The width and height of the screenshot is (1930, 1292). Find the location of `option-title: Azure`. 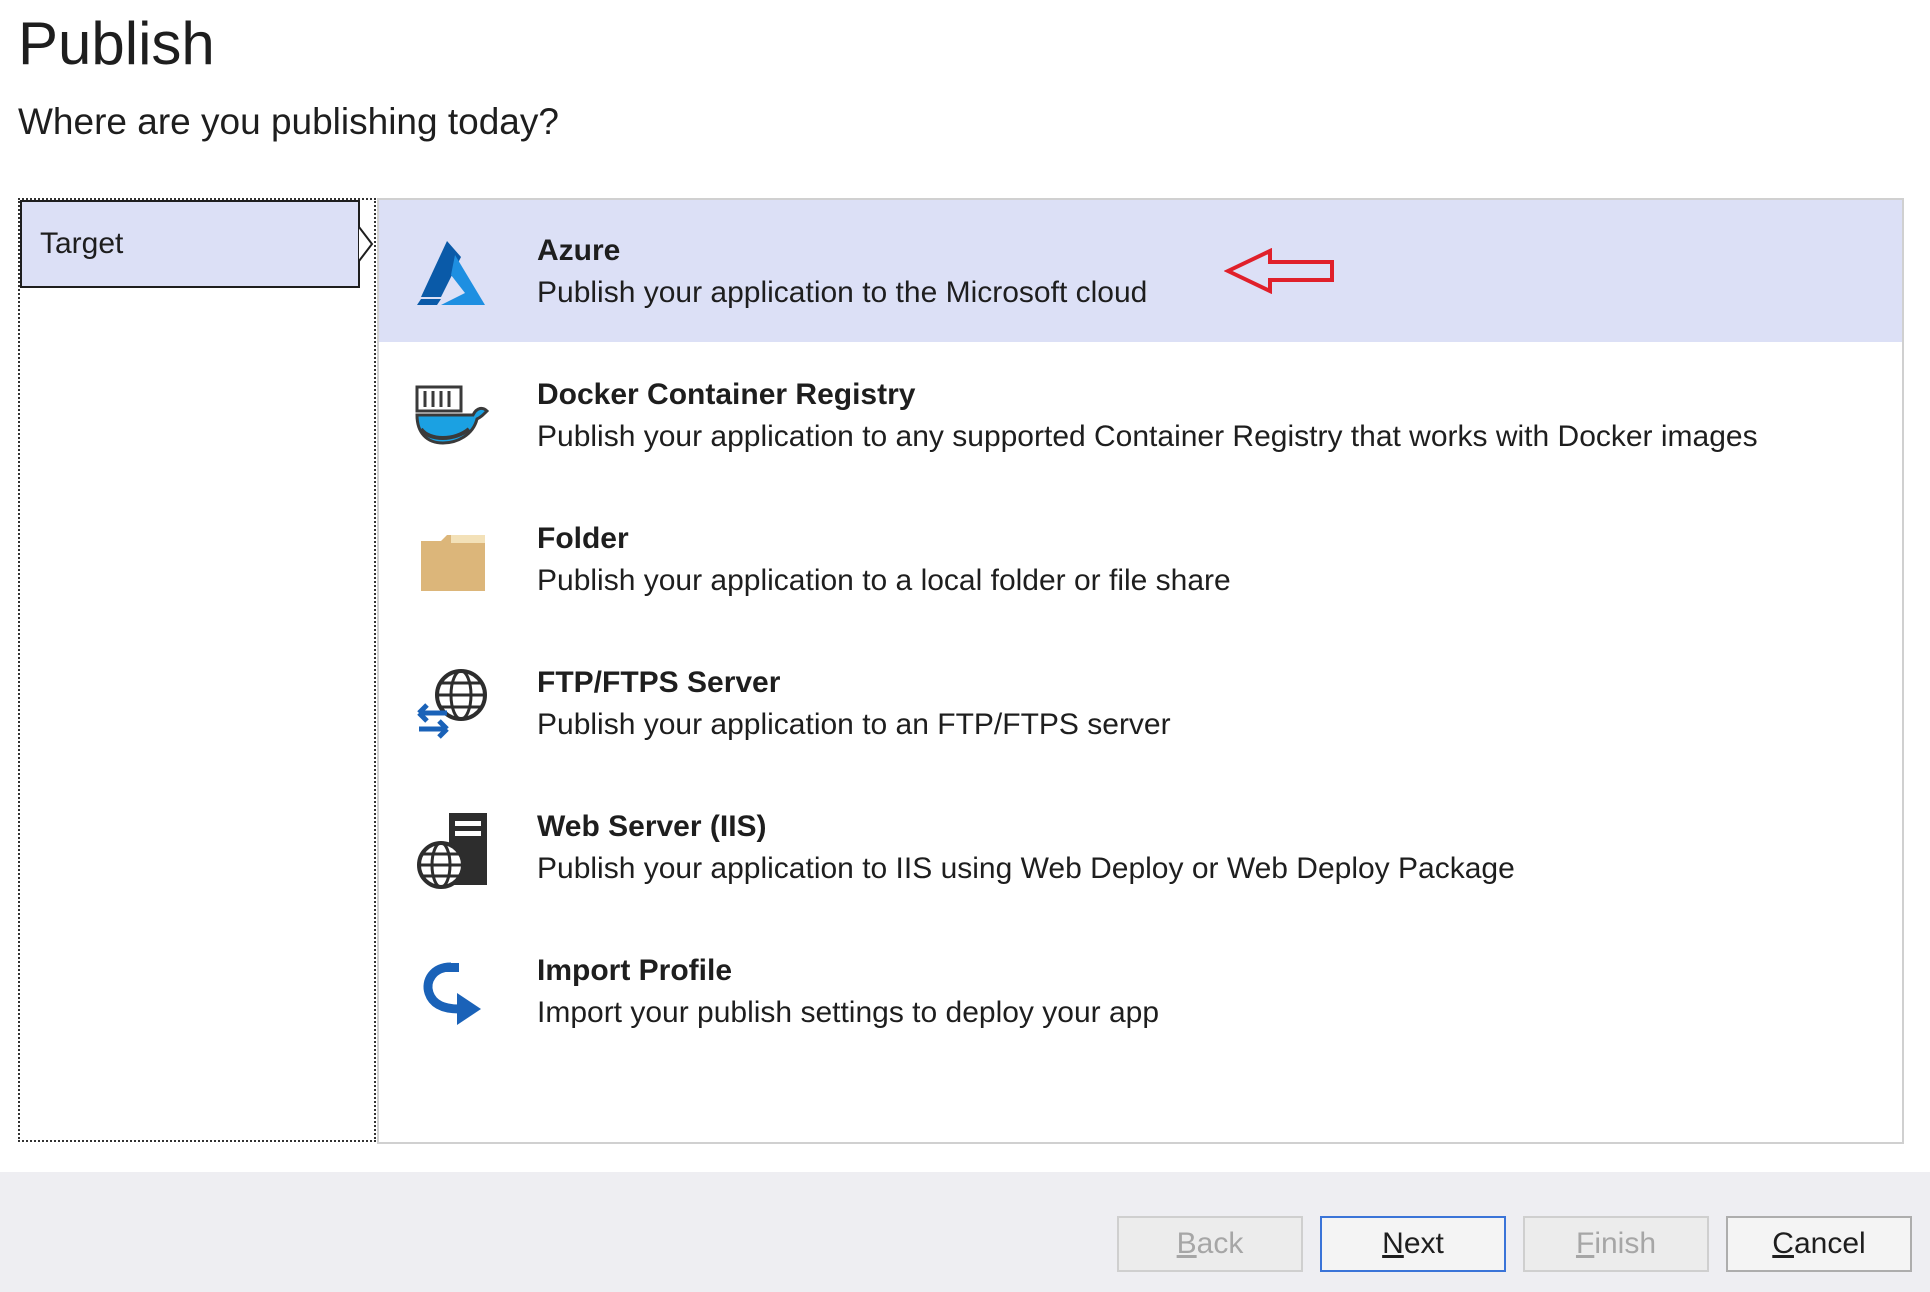

option-title: Azure is located at coordinates (579, 250).